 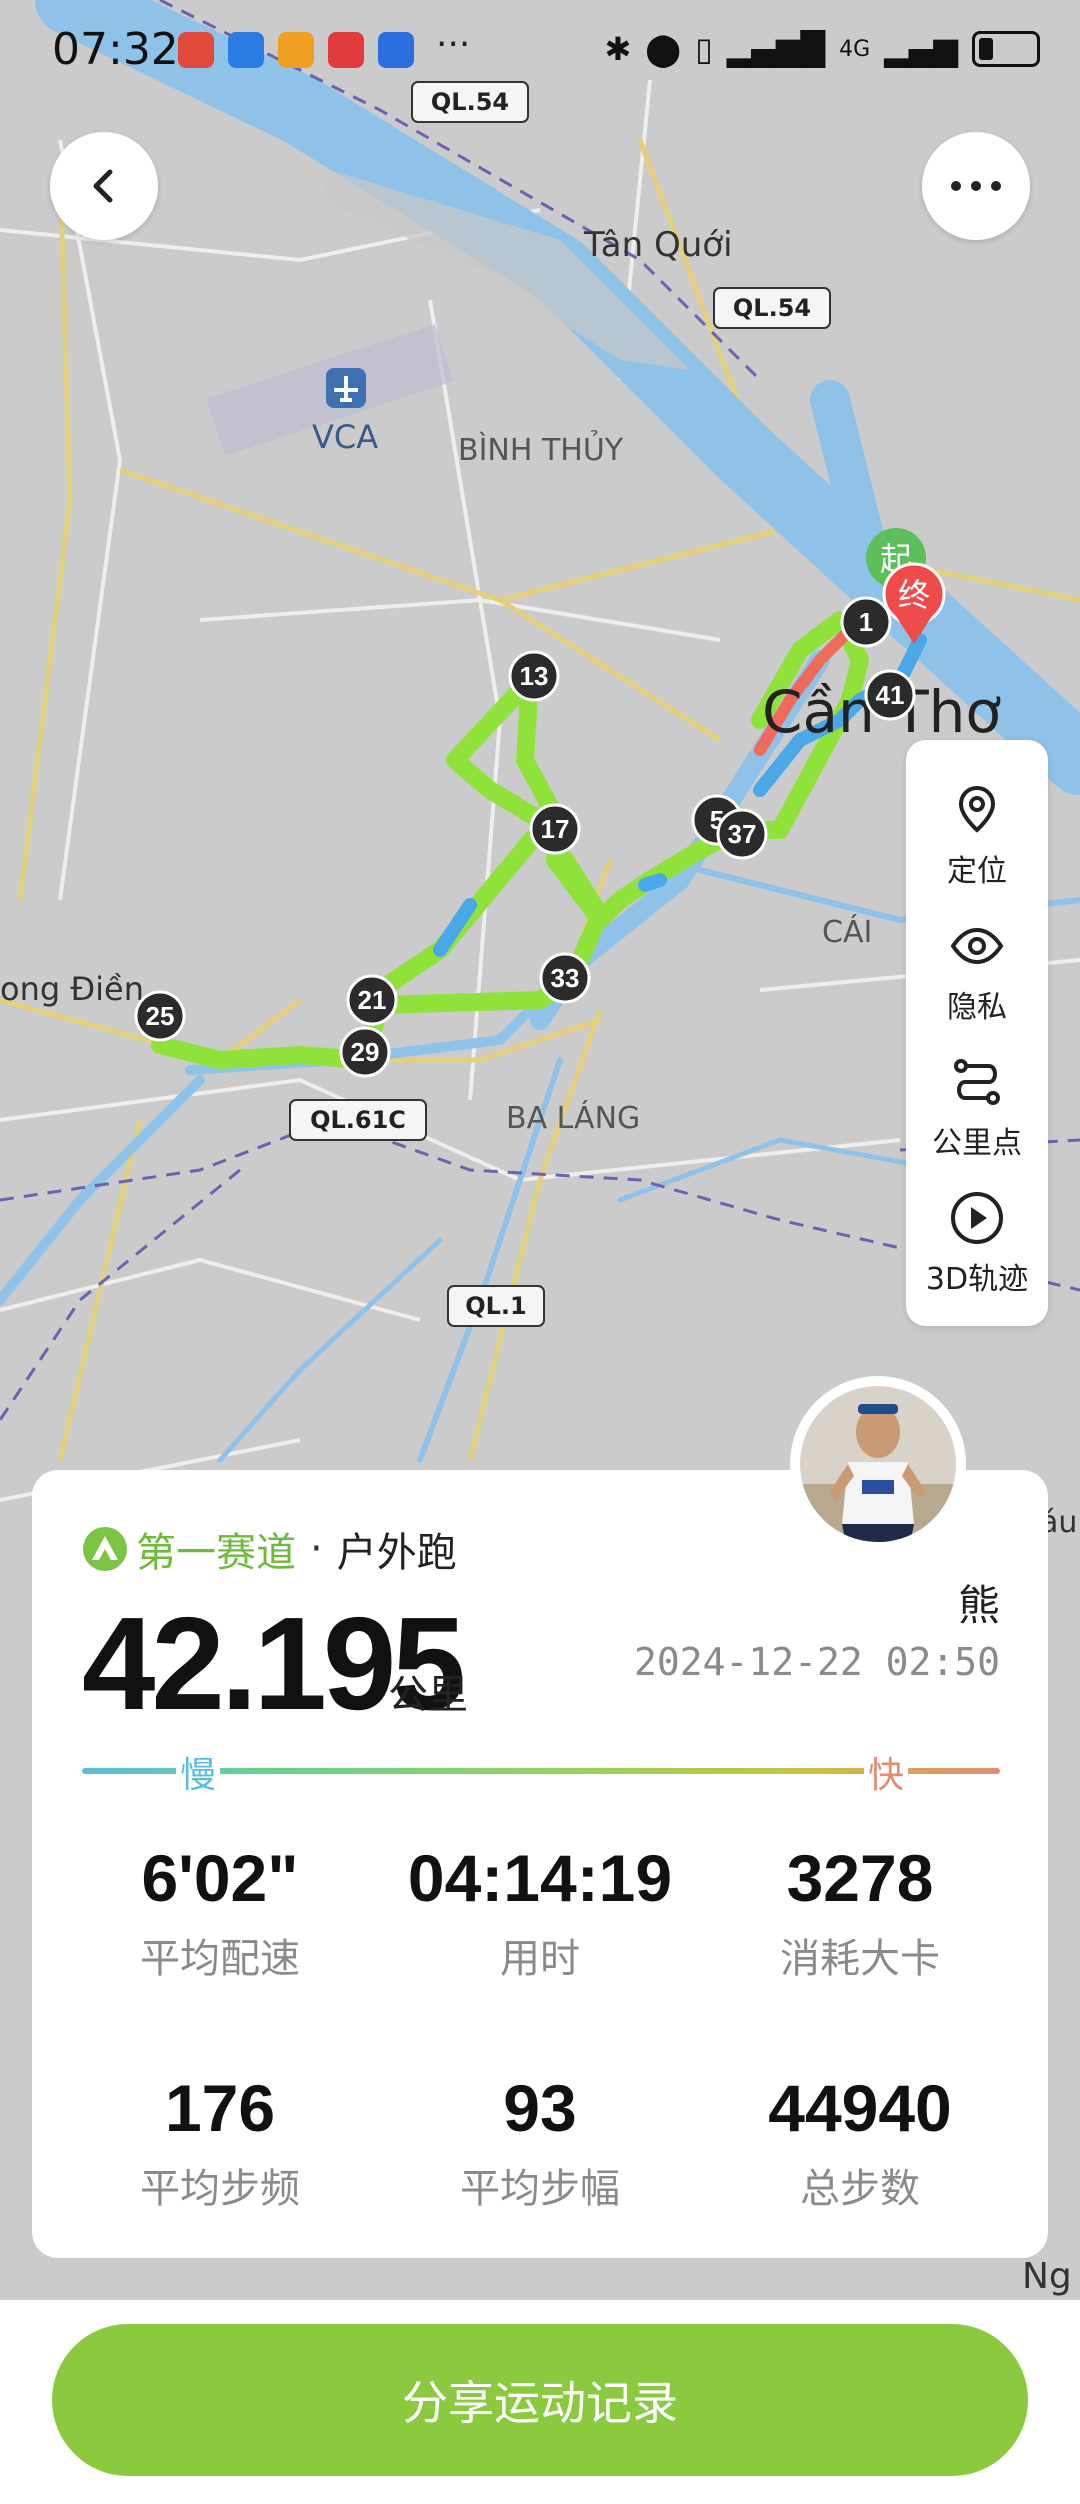 I want to click on notification-icons, so click(x=296, y=50).